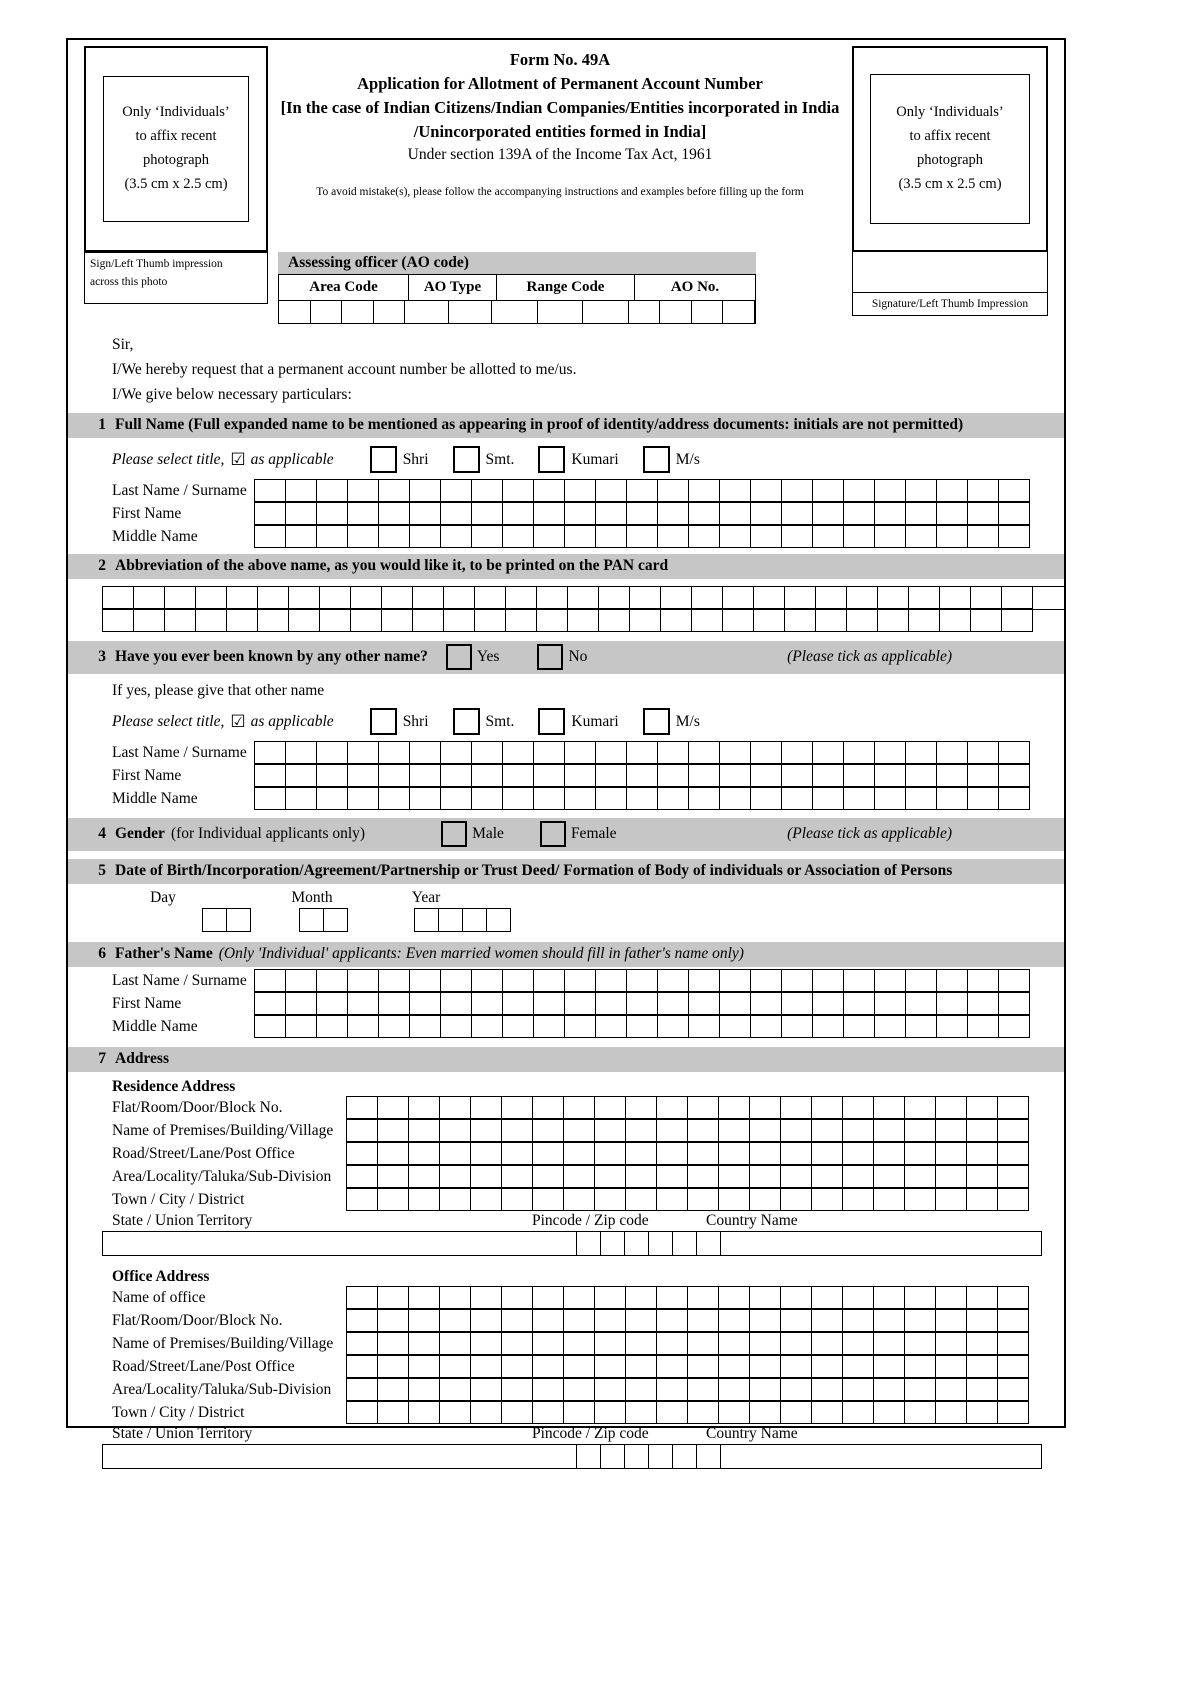 This screenshot has width=1200, height=1698. What do you see at coordinates (642, 753) in the screenshot?
I see `name-input-grid` at bounding box center [642, 753].